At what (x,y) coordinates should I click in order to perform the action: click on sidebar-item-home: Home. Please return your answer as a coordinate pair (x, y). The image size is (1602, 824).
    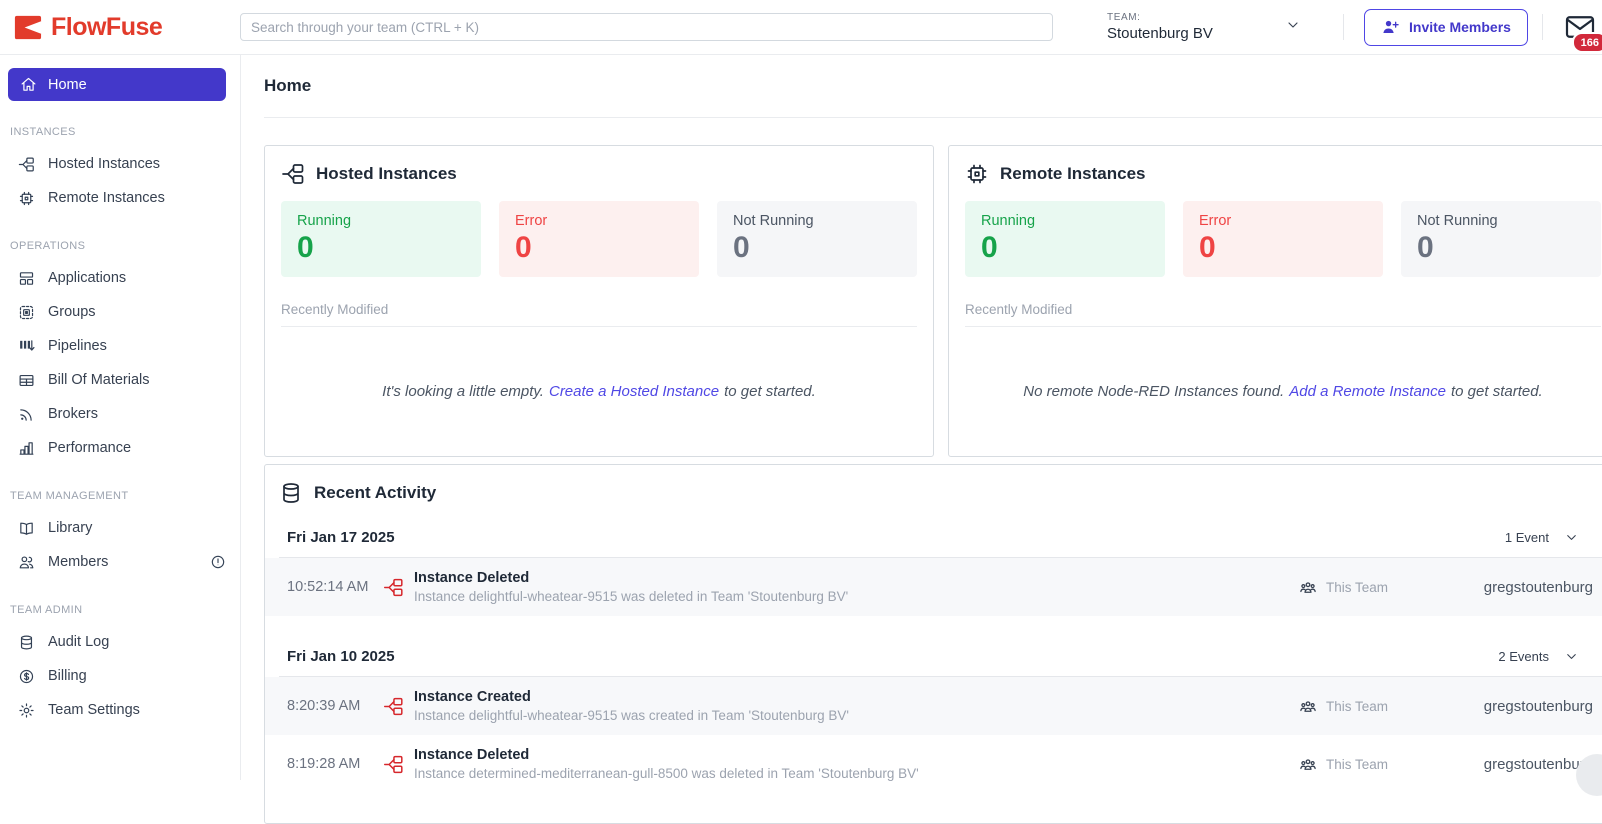
    Looking at the image, I should click on (117, 84).